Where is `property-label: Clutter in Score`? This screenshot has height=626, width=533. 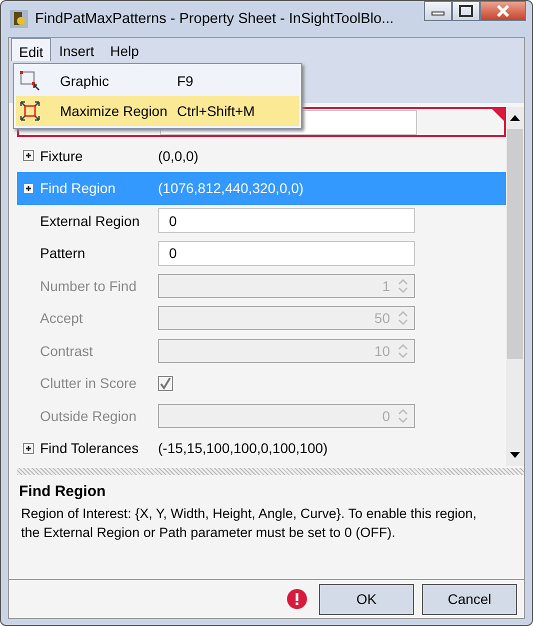
property-label: Clutter in Score is located at coordinates (88, 383).